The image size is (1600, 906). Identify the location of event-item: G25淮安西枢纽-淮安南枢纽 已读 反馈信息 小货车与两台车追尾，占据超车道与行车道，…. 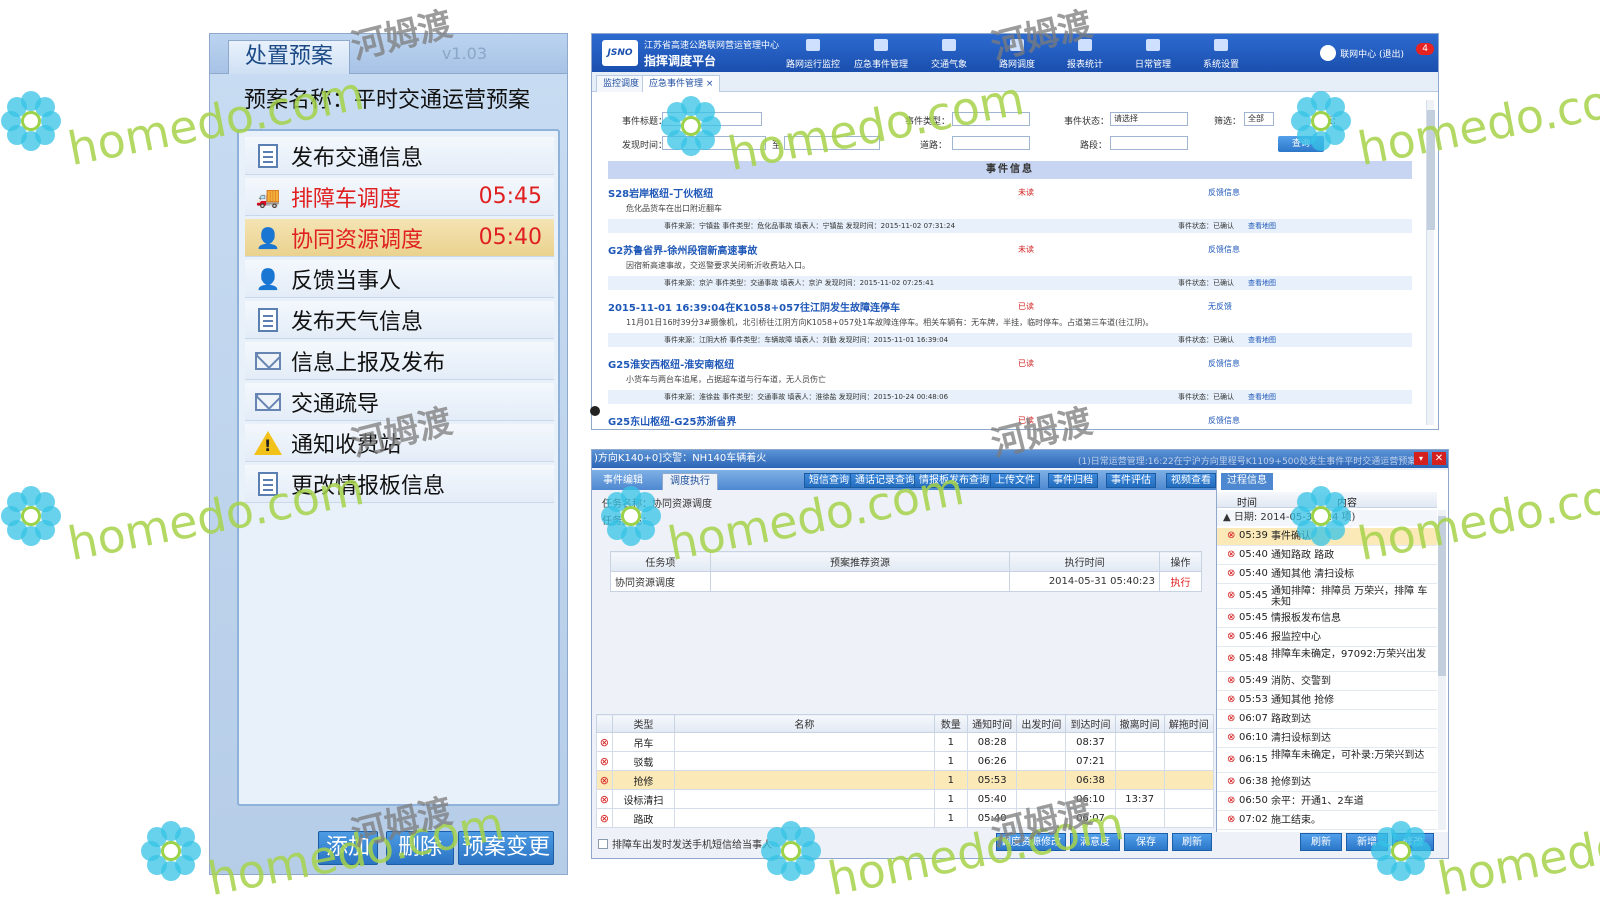
(1010, 382).